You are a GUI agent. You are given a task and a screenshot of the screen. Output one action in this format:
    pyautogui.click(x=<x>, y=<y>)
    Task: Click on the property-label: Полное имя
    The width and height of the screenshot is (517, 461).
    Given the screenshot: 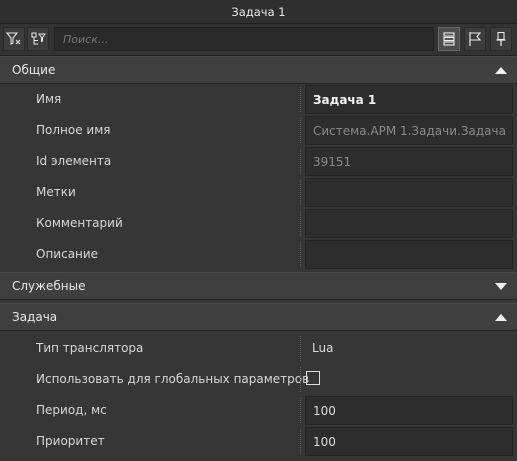 What is the action you would take?
    pyautogui.click(x=73, y=130)
    